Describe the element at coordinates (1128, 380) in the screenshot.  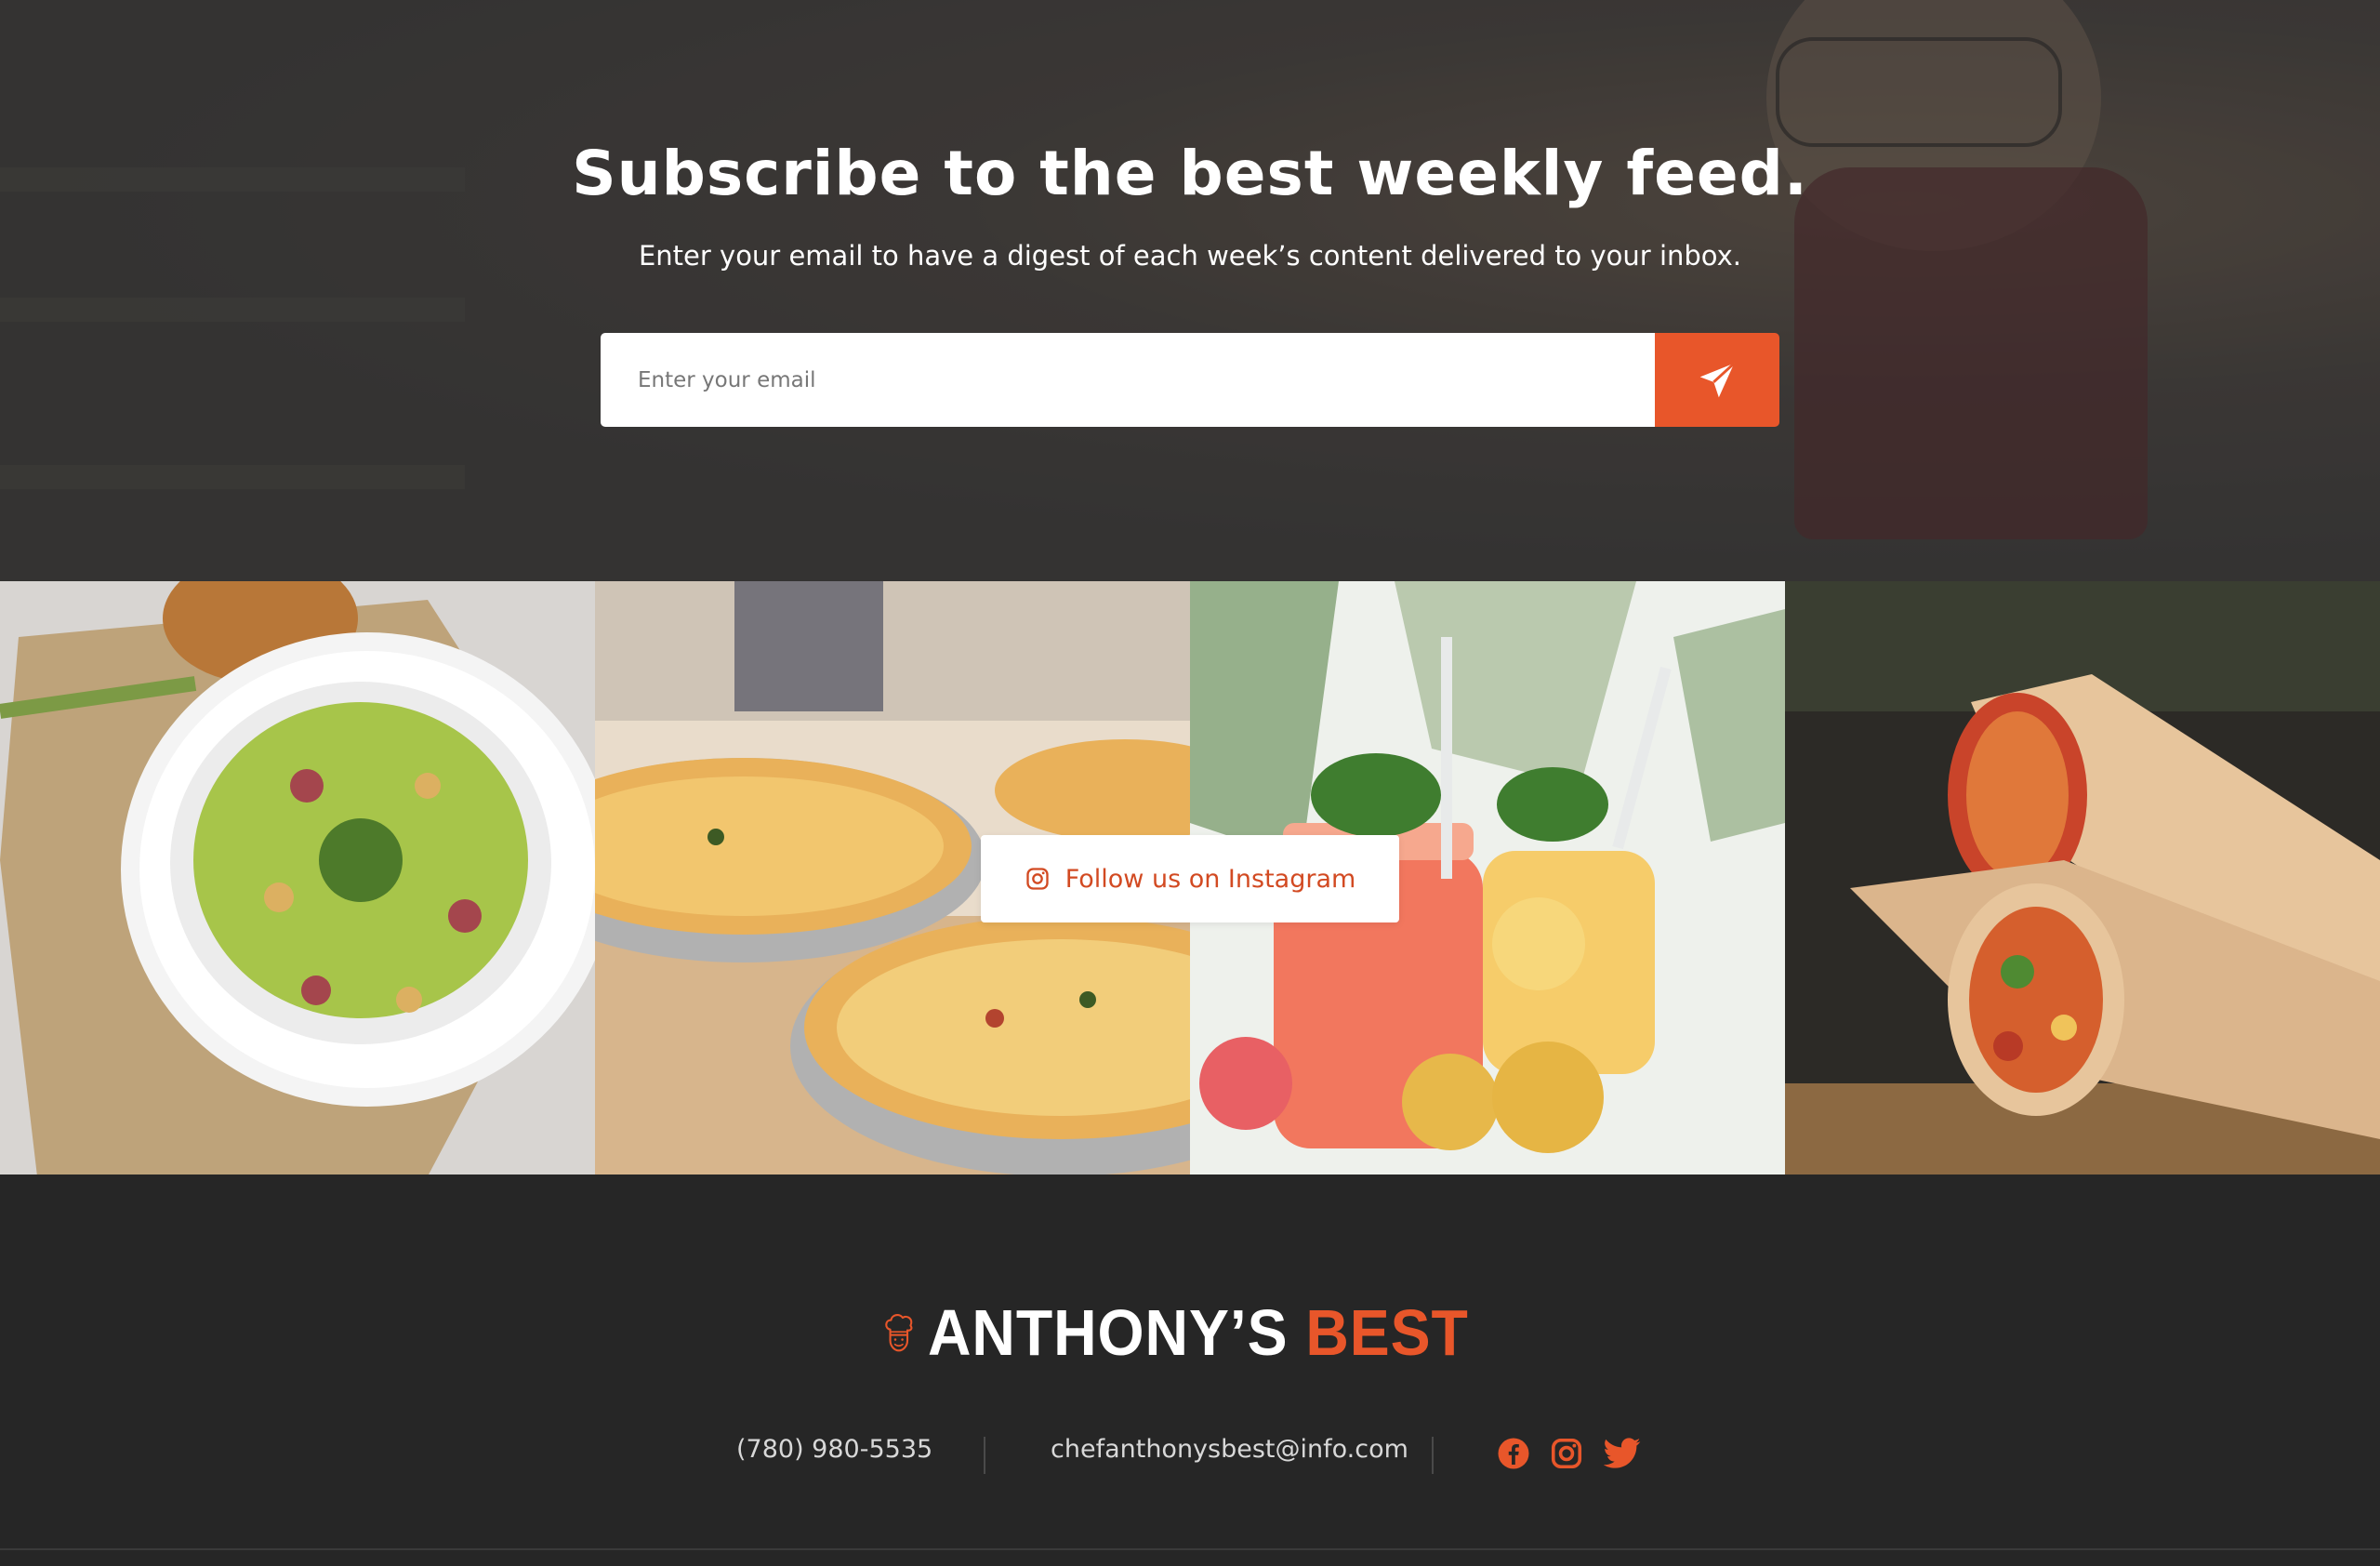
I see `email-input` at that location.